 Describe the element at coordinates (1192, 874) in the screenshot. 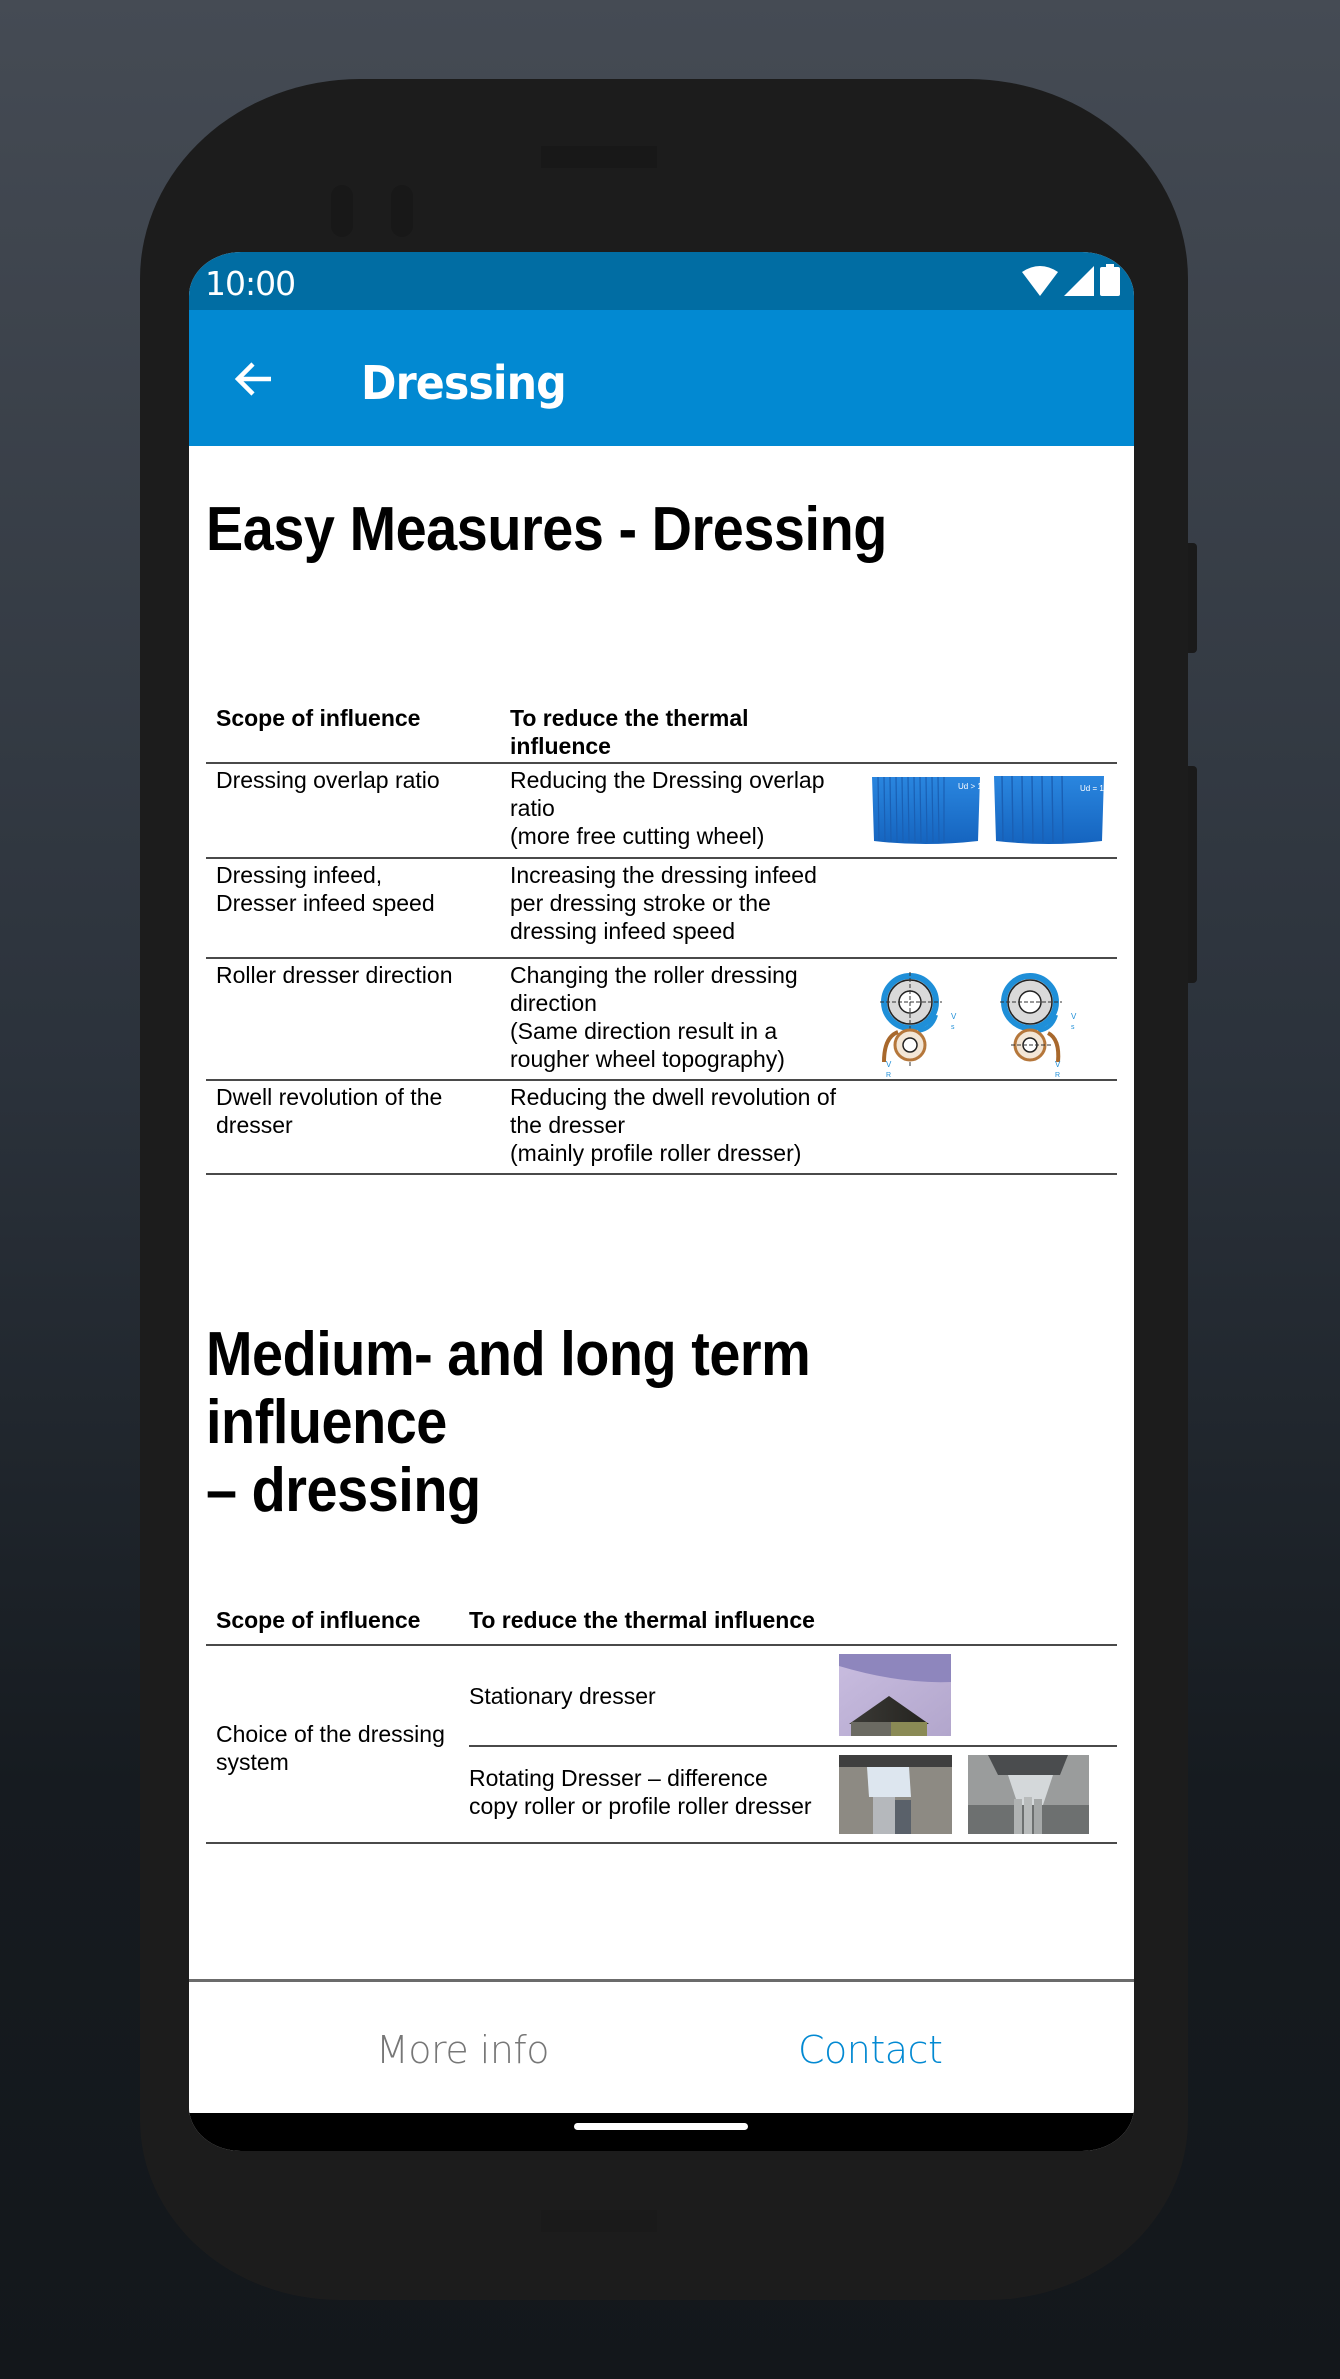

I see `power-button` at that location.